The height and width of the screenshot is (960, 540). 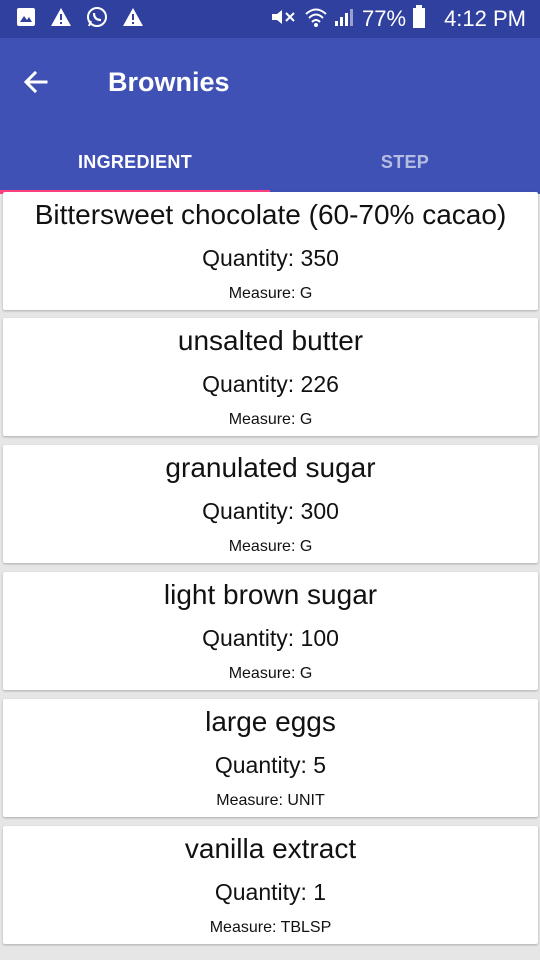 What do you see at coordinates (26, 19) in the screenshot?
I see `image-icon` at bounding box center [26, 19].